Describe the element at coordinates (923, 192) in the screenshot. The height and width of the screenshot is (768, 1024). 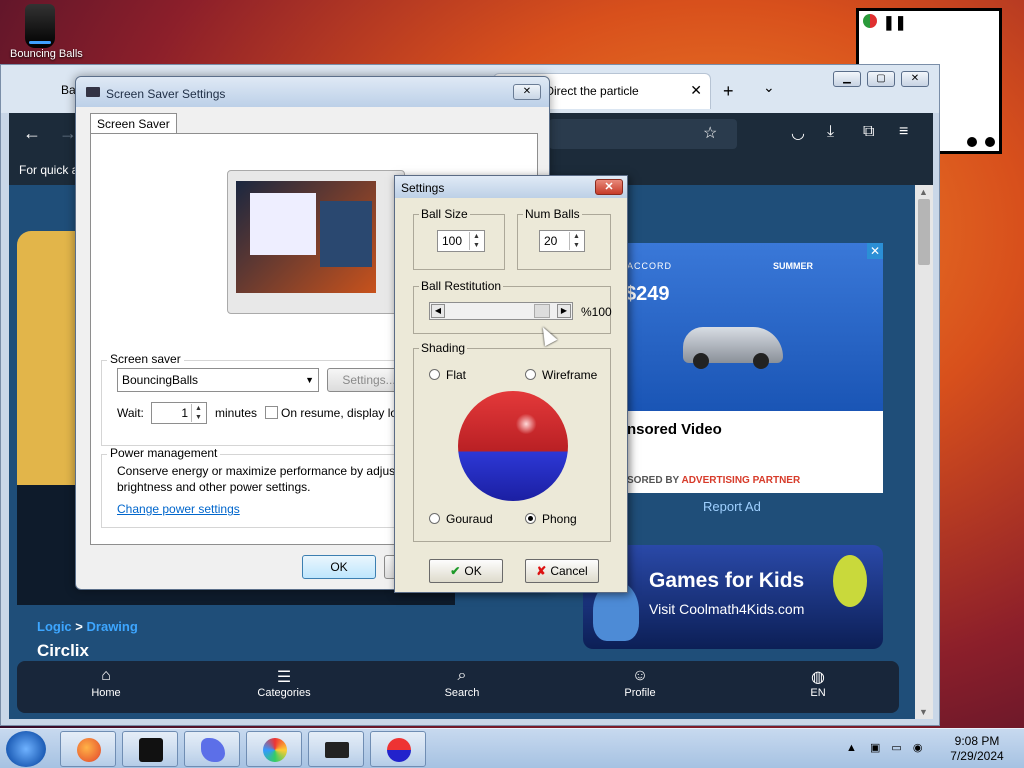
I see `scroll-up-icon: ▲` at that location.